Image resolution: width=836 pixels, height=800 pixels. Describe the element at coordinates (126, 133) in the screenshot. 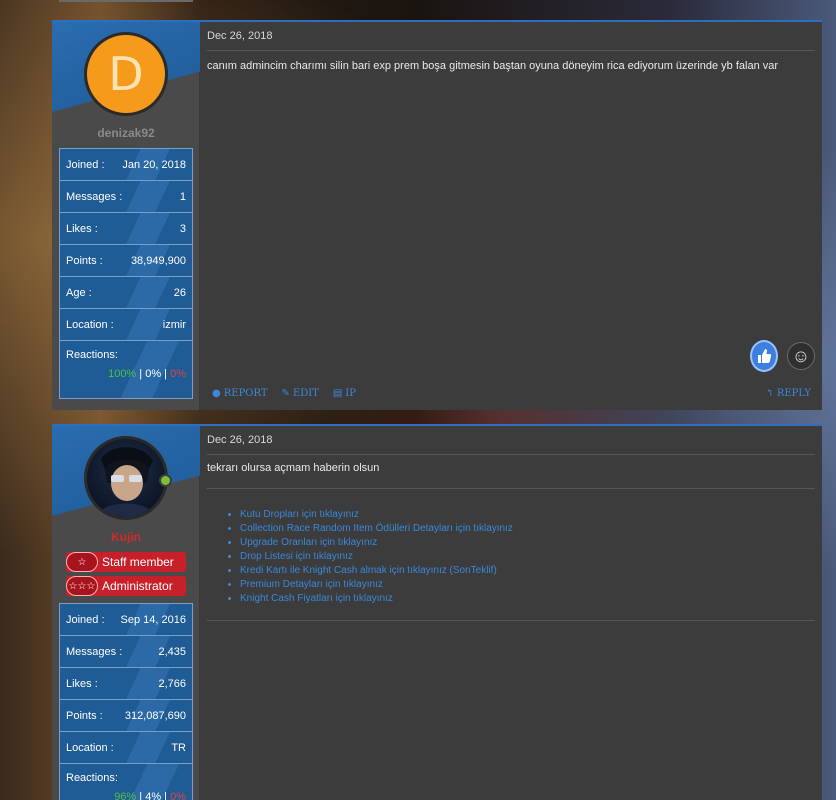

I see `username: denizak92` at that location.